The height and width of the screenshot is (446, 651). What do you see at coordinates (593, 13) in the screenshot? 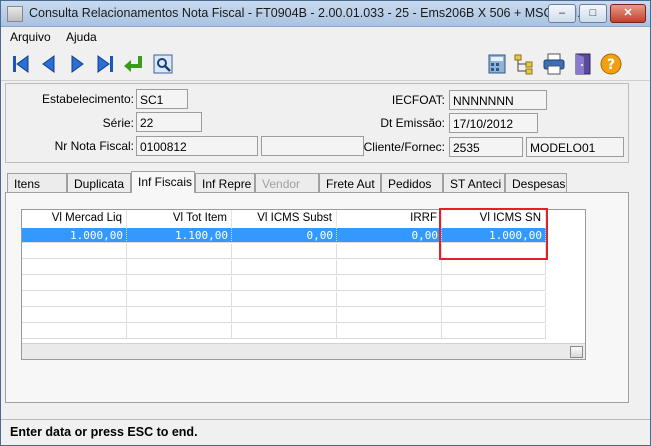
I see `maximize-button: □` at bounding box center [593, 13].